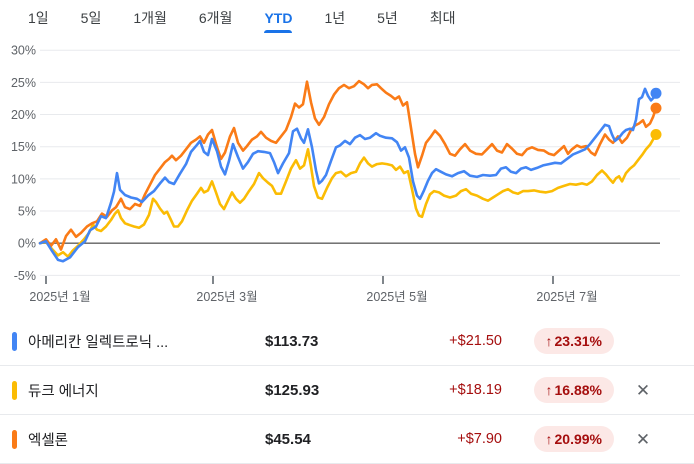 This screenshot has height=464, width=694. Describe the element at coordinates (479, 439) in the screenshot. I see `stock-change-amount: +$7.90` at that location.